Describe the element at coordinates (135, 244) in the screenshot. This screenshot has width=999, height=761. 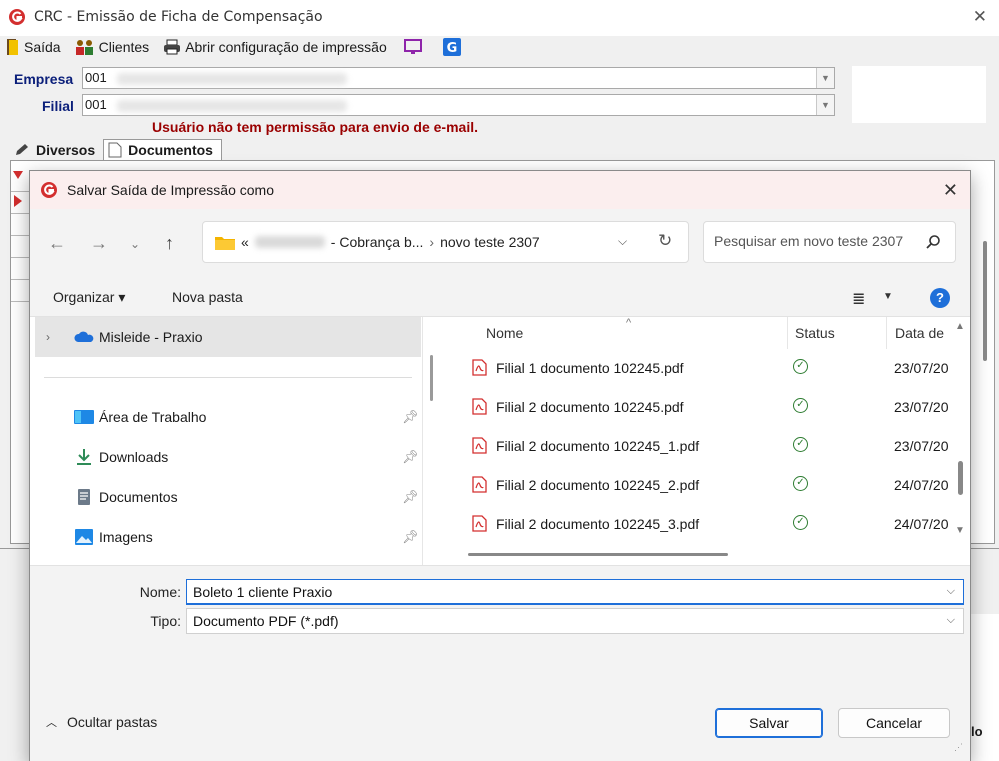
I see `recent-locations-chevron-icon: ⌄` at that location.